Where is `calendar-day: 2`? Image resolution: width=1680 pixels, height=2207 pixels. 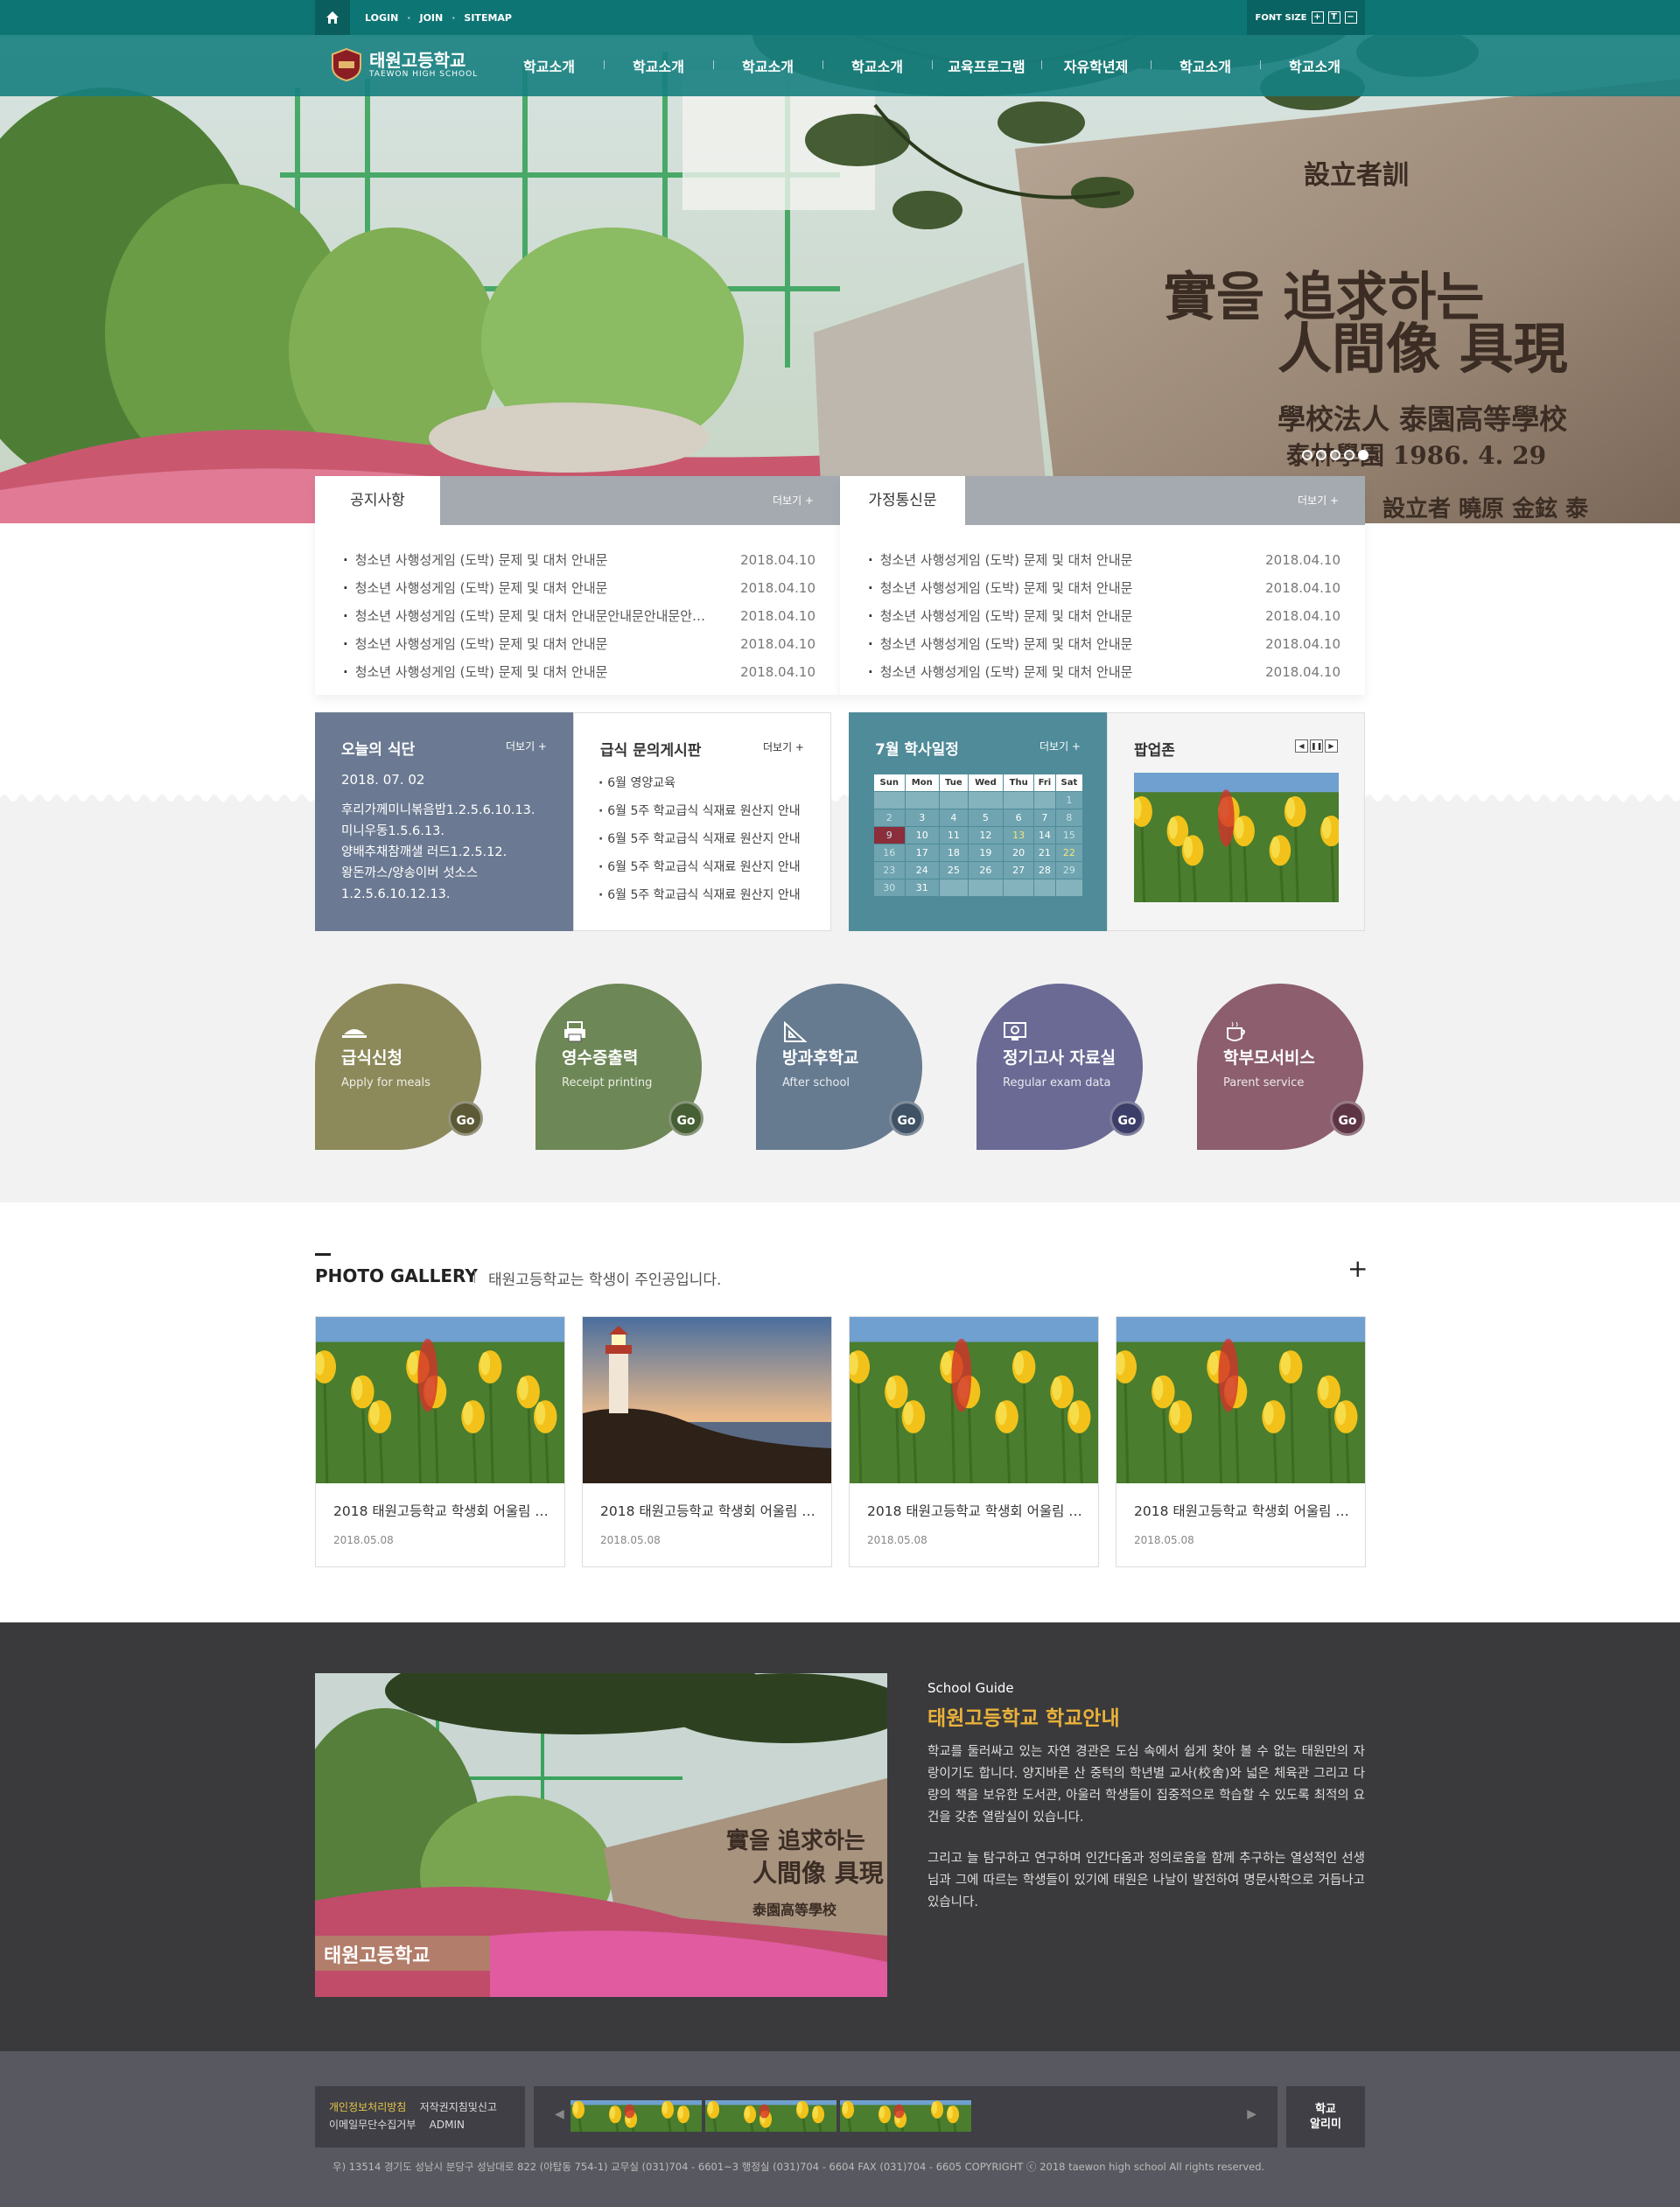 calendar-day: 2 is located at coordinates (889, 818).